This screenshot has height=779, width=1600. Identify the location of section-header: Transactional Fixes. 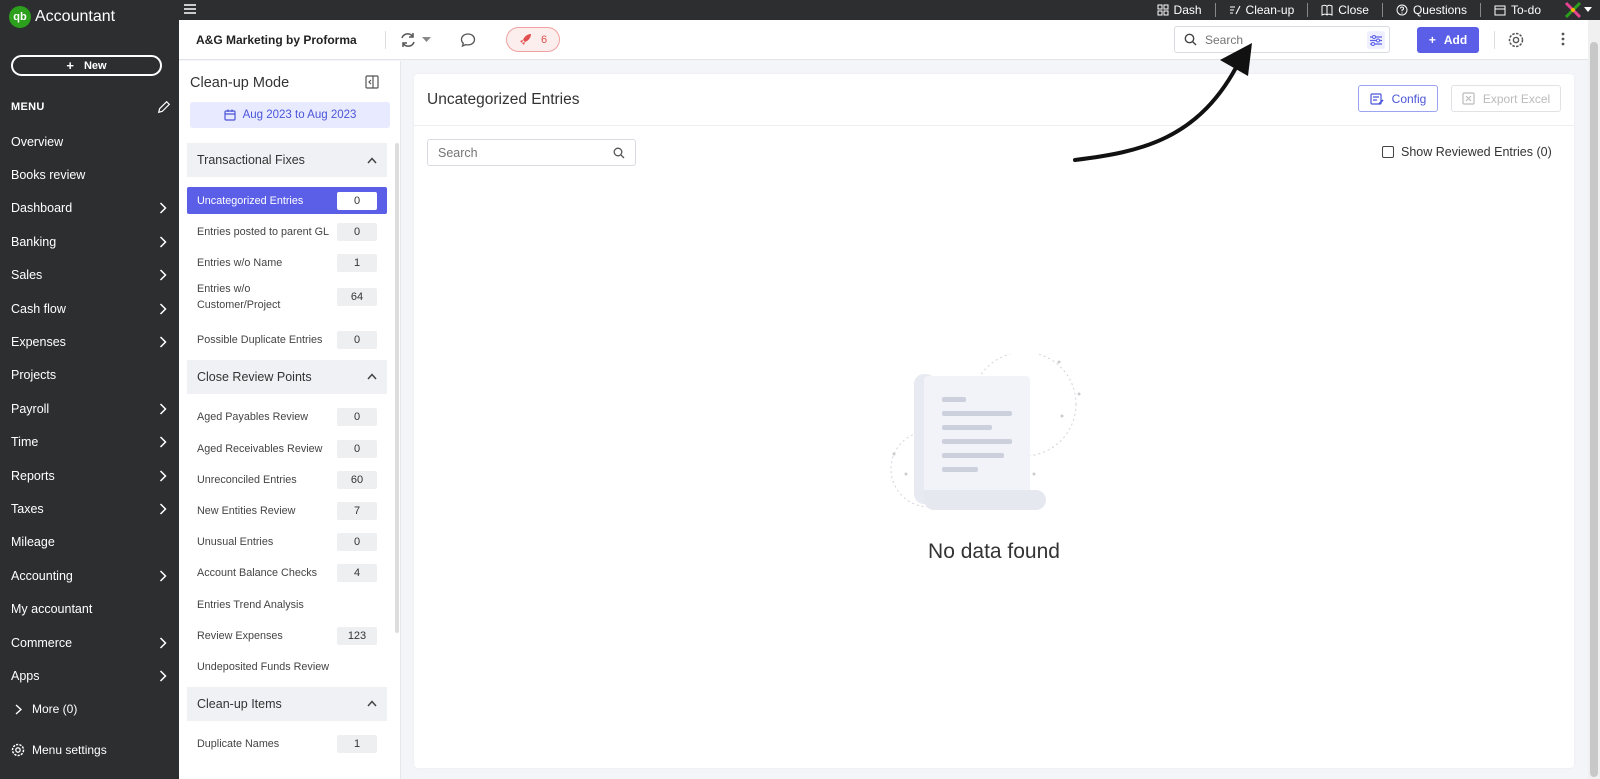
(287, 160).